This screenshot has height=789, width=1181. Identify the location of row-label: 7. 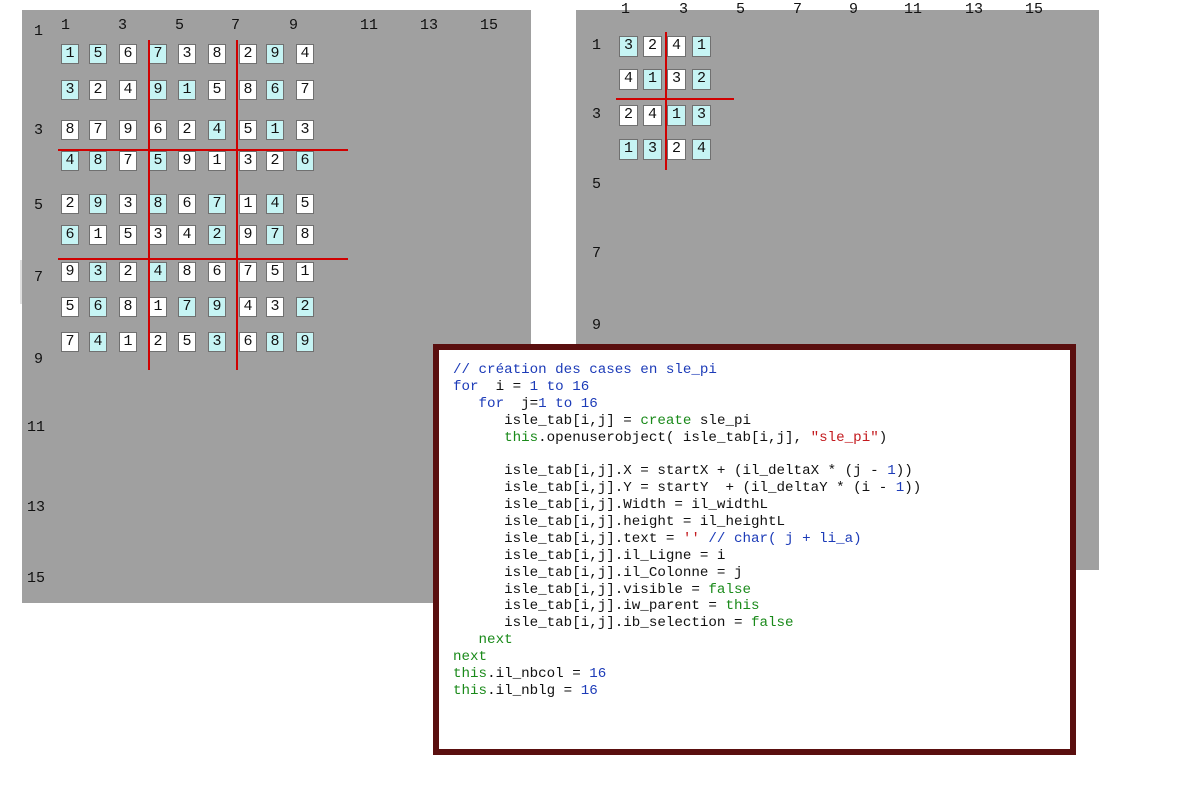
(38, 278).